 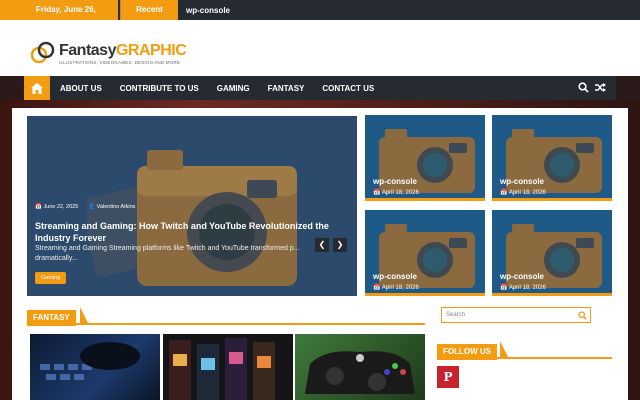 What do you see at coordinates (90, 361) in the screenshot?
I see `keyboard-image` at bounding box center [90, 361].